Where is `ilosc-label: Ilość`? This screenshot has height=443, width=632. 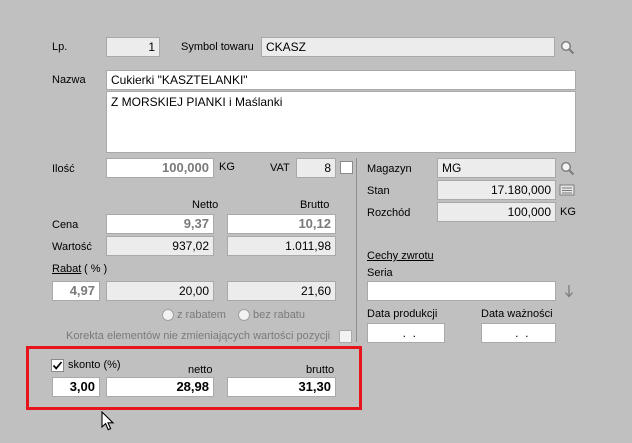
ilosc-label: Ilość is located at coordinates (63, 169).